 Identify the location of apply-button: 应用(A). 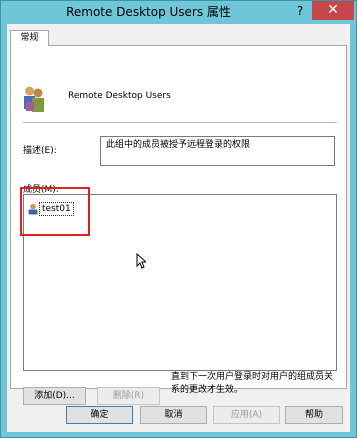
(246, 415).